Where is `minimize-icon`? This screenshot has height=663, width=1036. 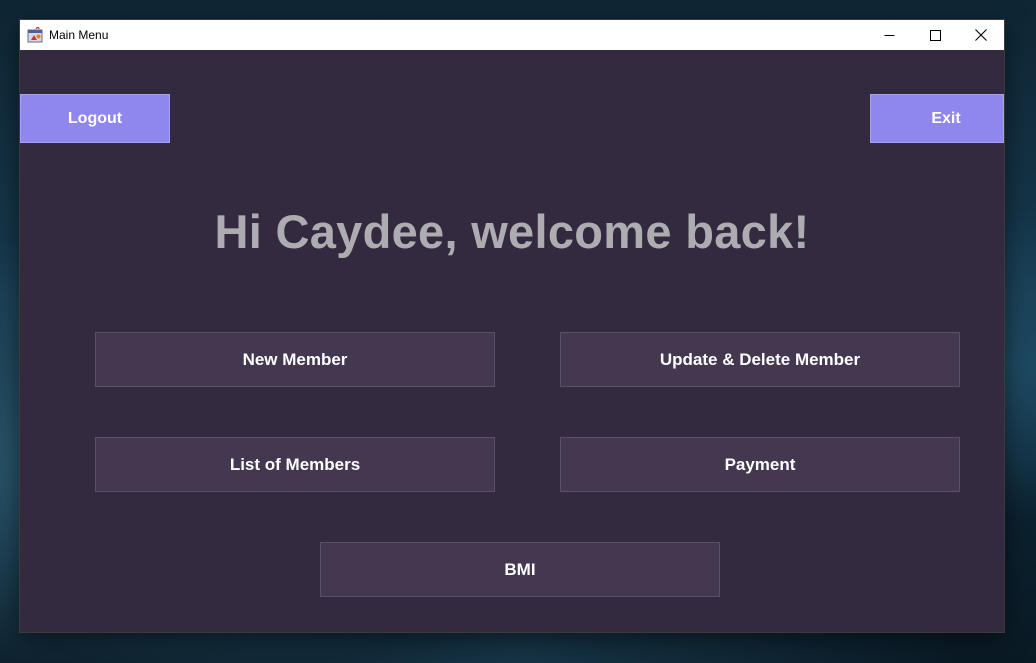 minimize-icon is located at coordinates (889, 35).